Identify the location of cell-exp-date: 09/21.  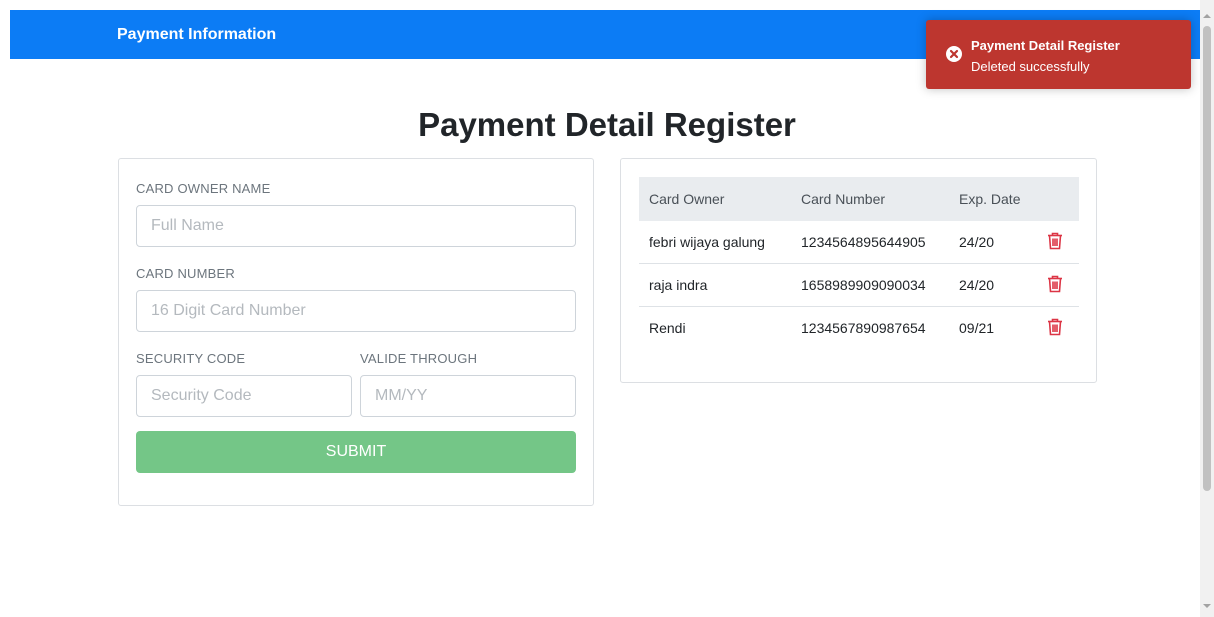
(993, 327).